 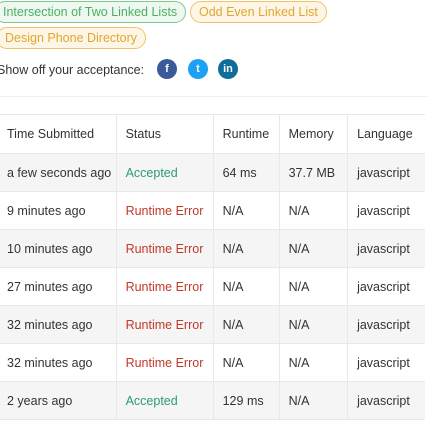 What do you see at coordinates (73, 38) in the screenshot?
I see `similar-question-tag: Design Phone Directory` at bounding box center [73, 38].